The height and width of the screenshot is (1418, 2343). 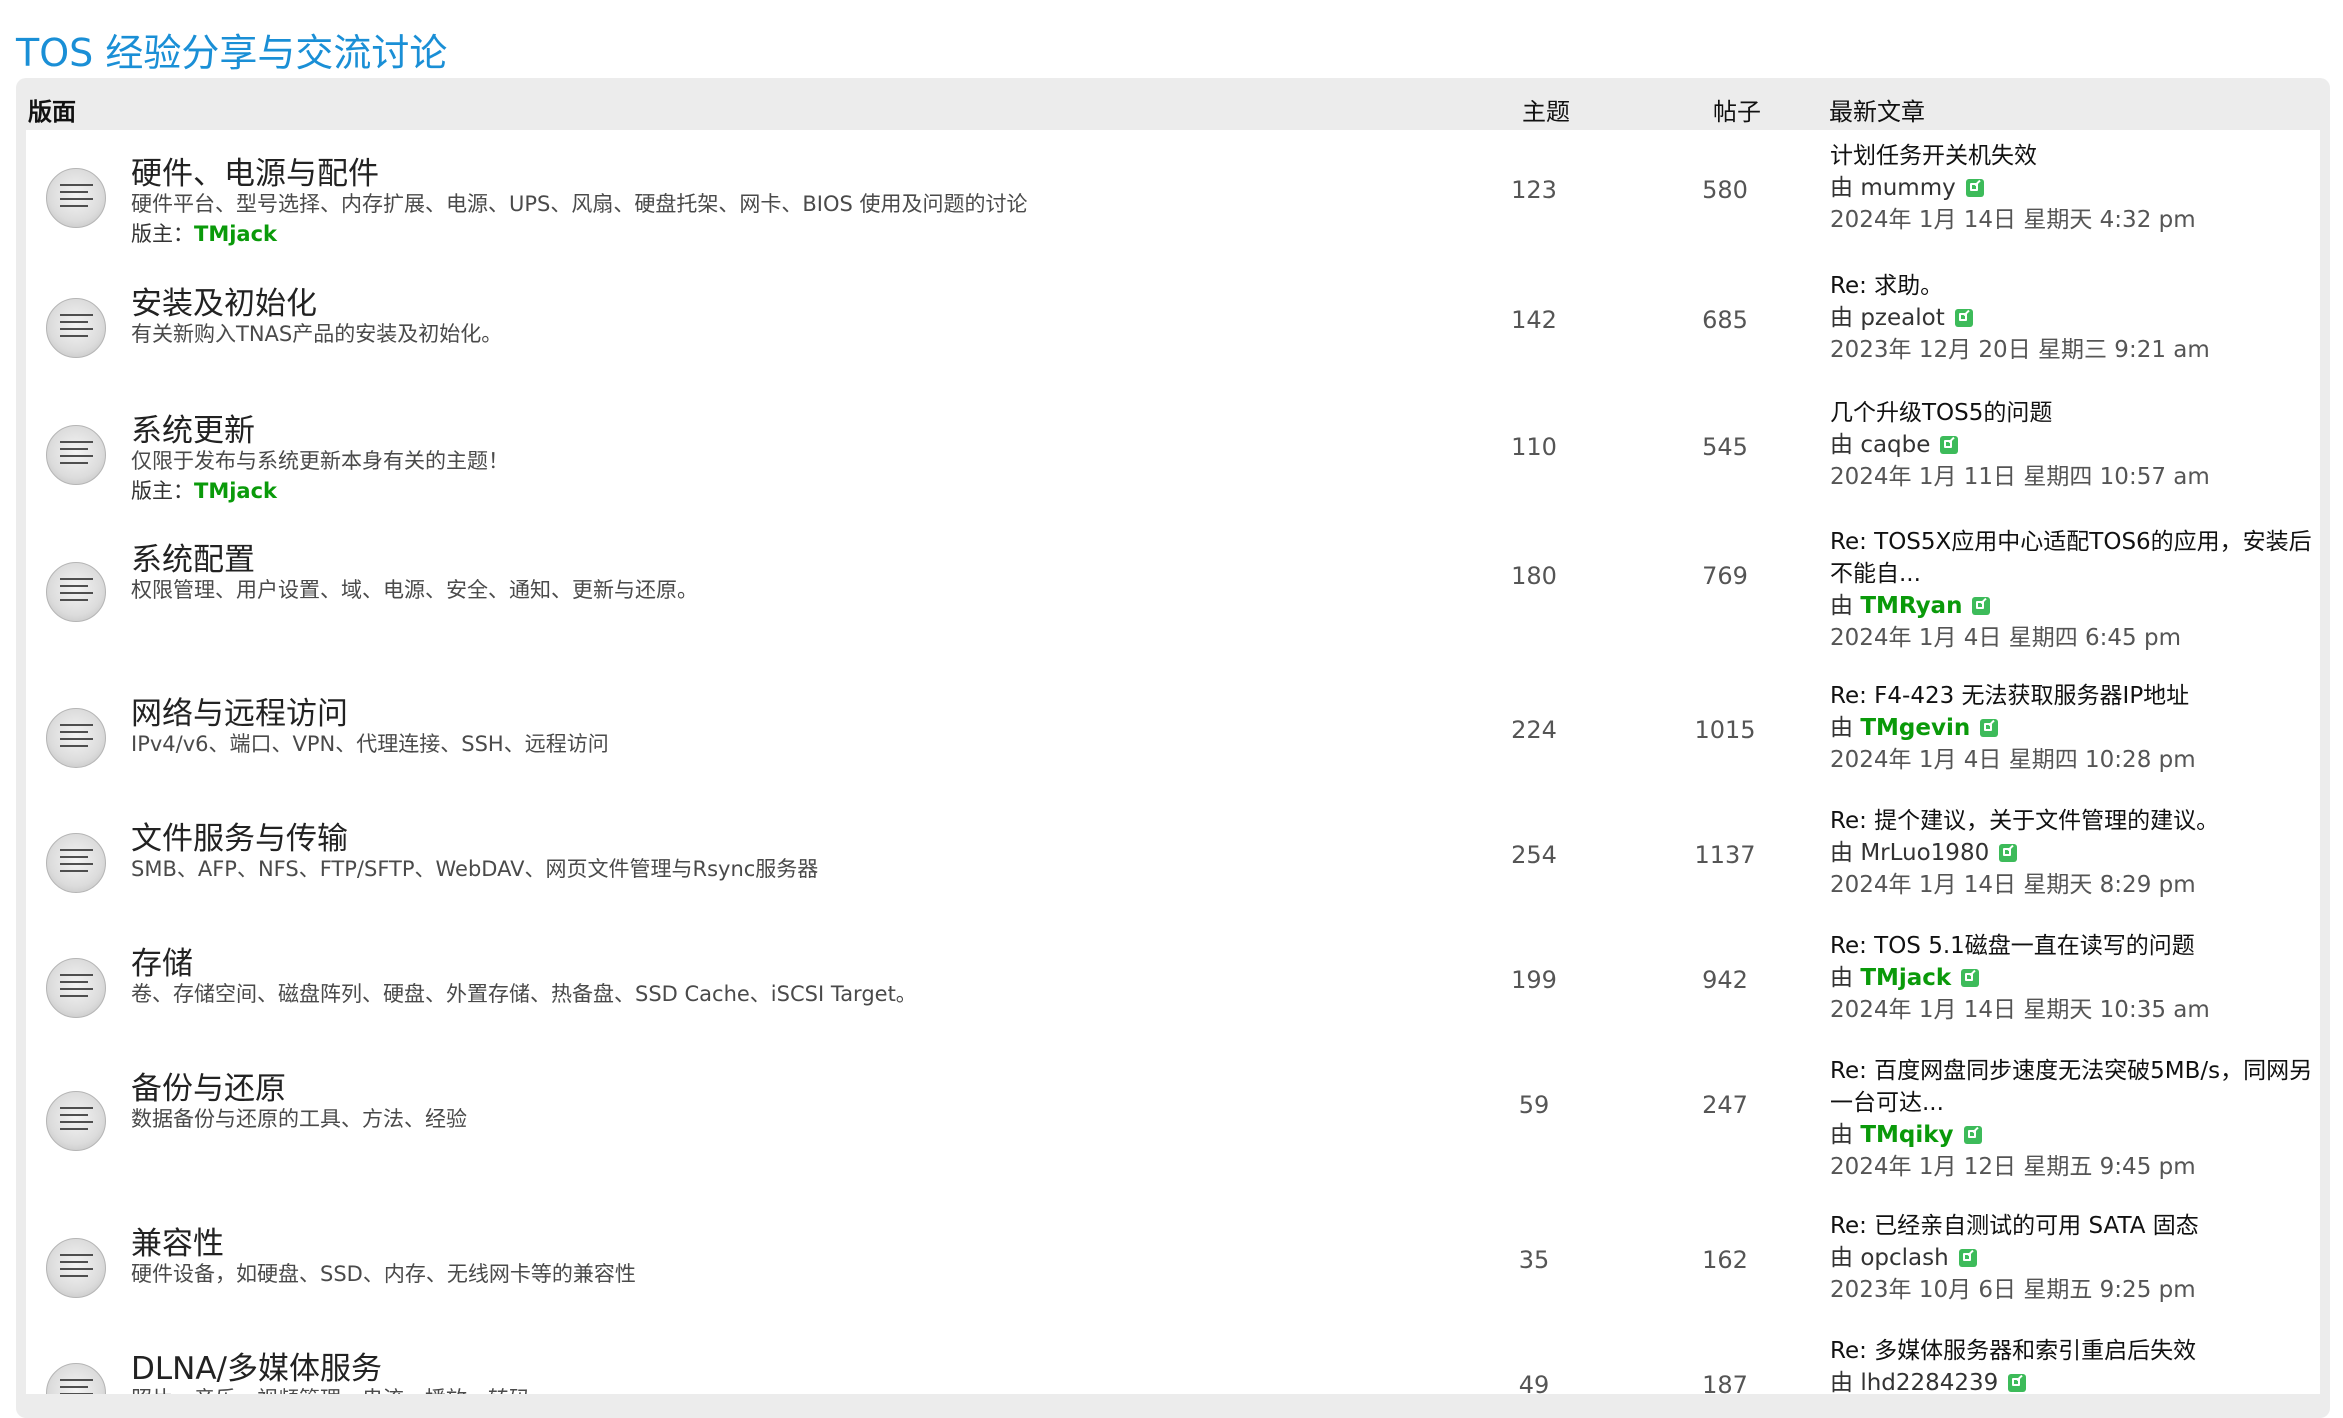 What do you see at coordinates (2075, 156) in the screenshot?
I see `last-post-title-link: 计划任务开关机失效` at bounding box center [2075, 156].